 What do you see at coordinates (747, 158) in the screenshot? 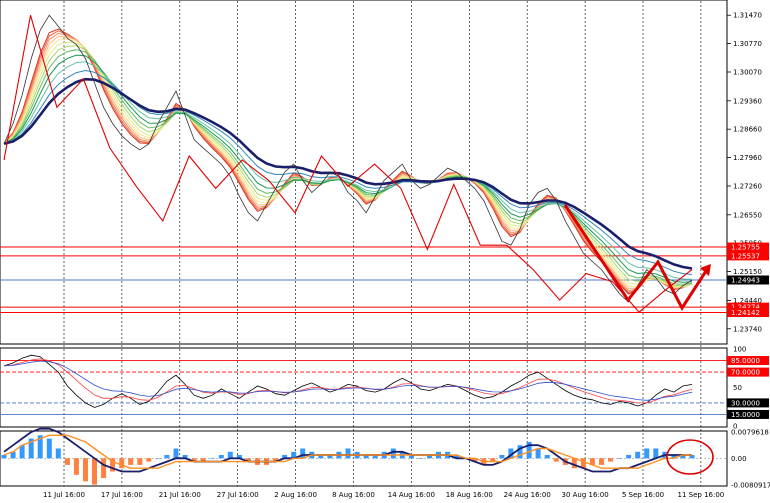
I see `price-tick-label: 1.27960` at bounding box center [747, 158].